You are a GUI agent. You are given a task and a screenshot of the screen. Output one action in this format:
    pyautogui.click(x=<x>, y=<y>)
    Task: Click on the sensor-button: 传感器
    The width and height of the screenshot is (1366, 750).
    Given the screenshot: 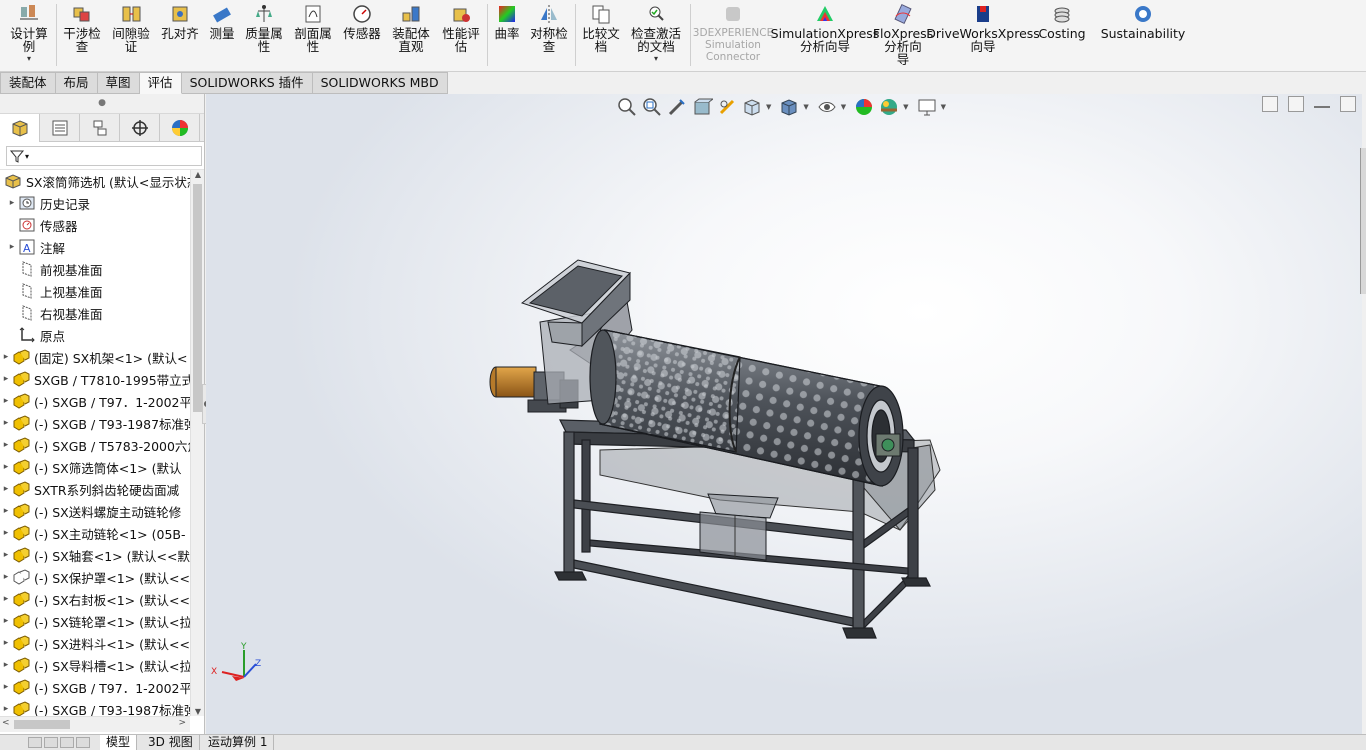 What is the action you would take?
    pyautogui.click(x=362, y=33)
    